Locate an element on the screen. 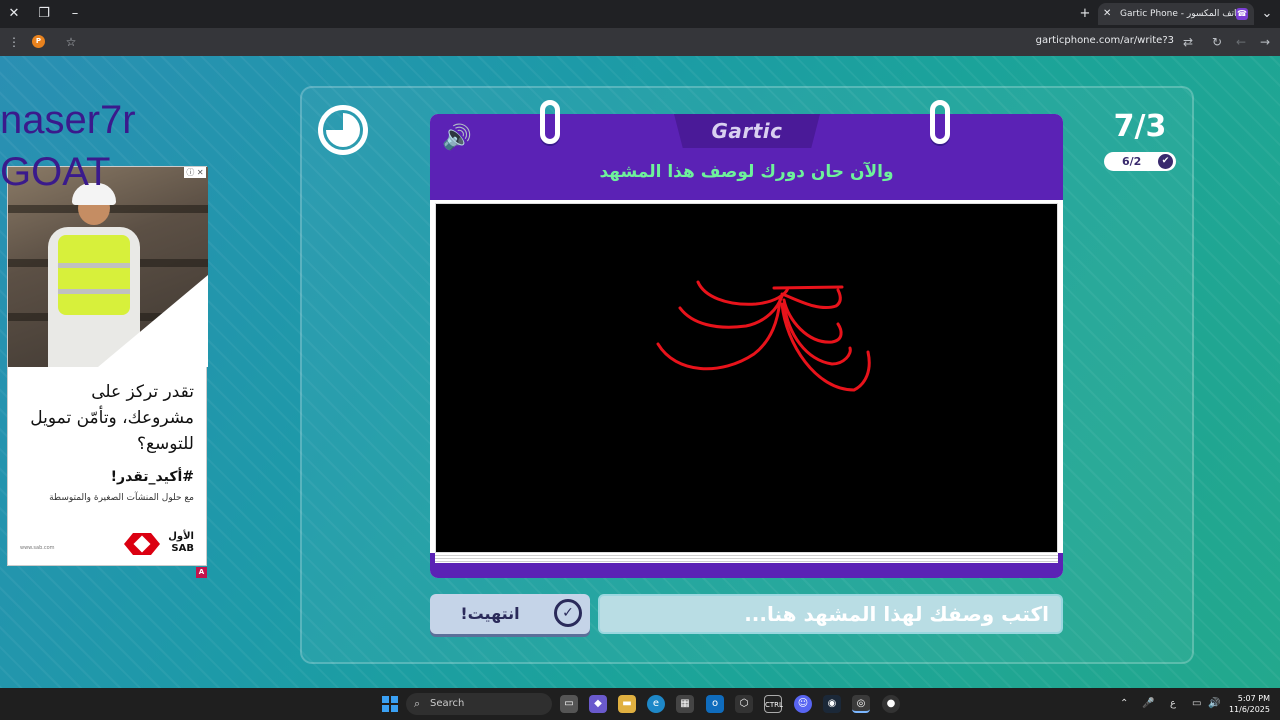  card-header: Gartic 🔊 والآن حان دورك لوصف هذا المشهد is located at coordinates (746, 157).